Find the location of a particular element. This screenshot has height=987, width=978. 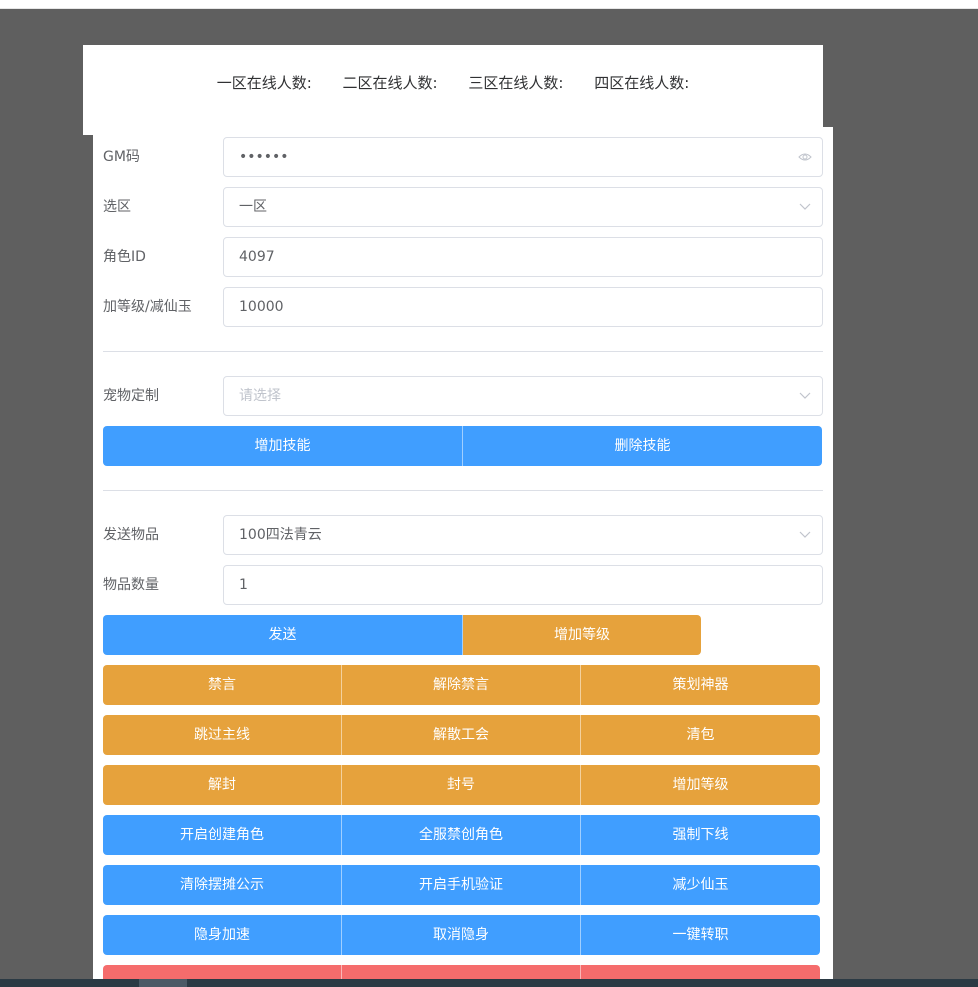

zone-label: 选区 is located at coordinates (117, 207).